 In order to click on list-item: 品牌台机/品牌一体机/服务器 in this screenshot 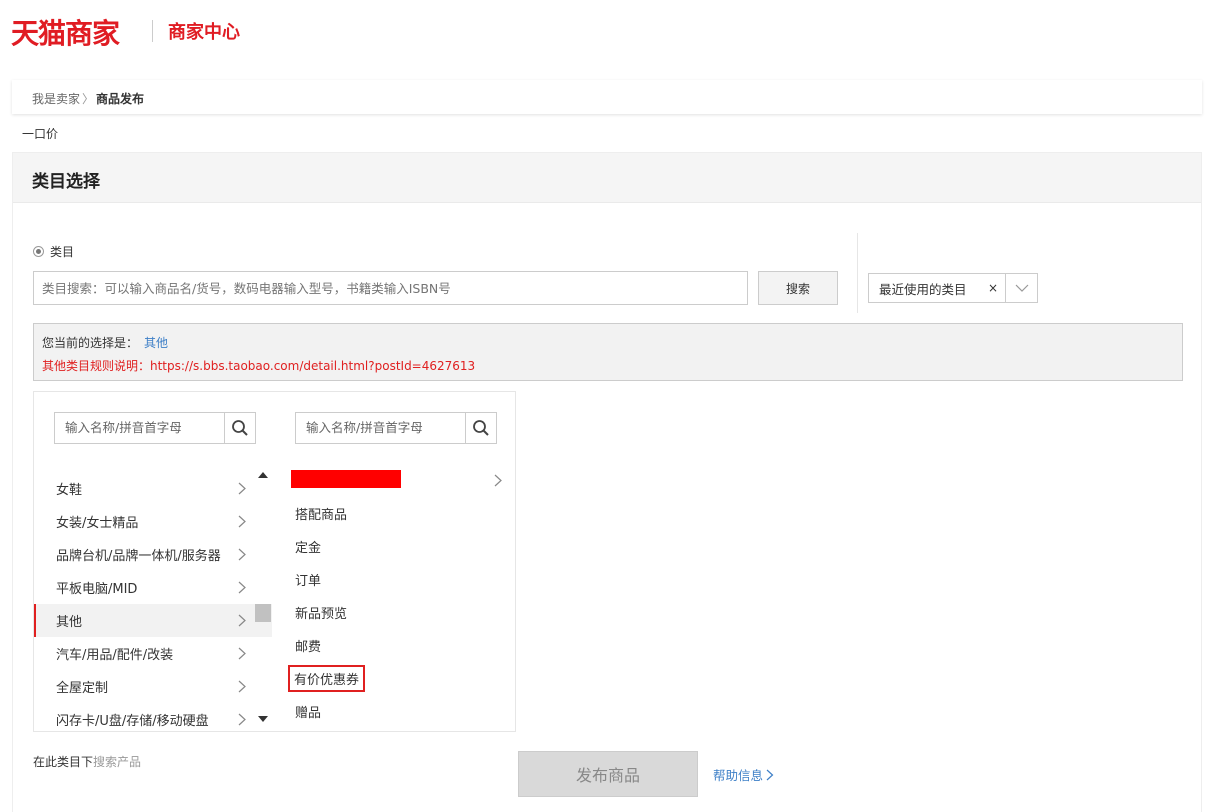, I will do `click(153, 554)`.